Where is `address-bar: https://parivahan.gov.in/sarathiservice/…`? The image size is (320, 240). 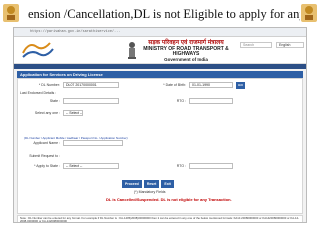 address-bar: https://parivahan.gov.in/sarathiservice/… is located at coordinates (160, 32).